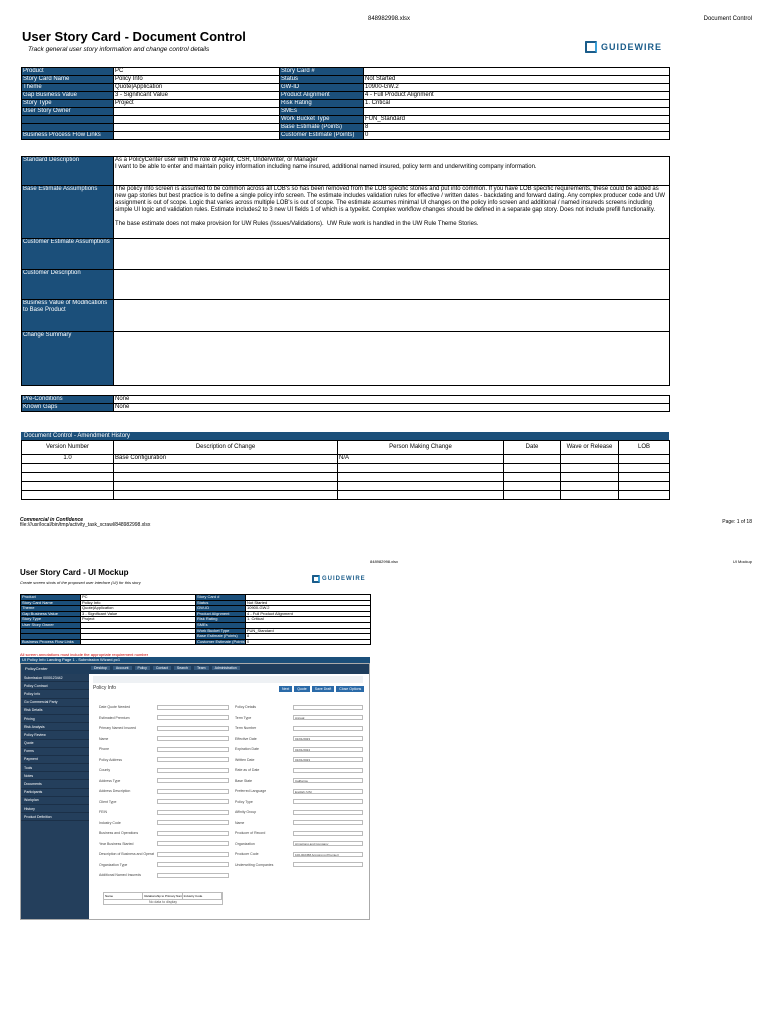 The image size is (768, 1024). Describe the element at coordinates (55, 760) in the screenshot. I see `pc-sidebar-item: Payment` at that location.